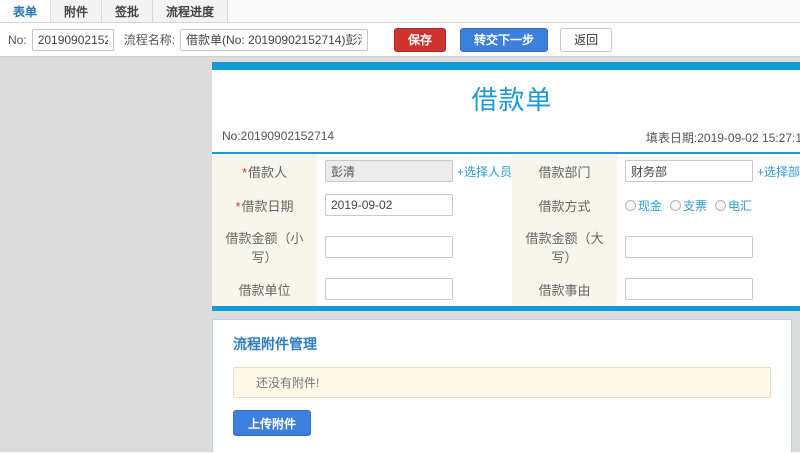  Describe the element at coordinates (264, 205) in the screenshot. I see `loan-date-label: *借款日期` at that location.